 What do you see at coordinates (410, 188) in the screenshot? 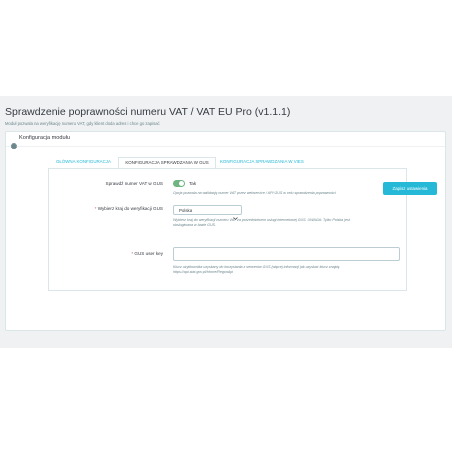
I see `save-button: Zapisz ustawienia` at bounding box center [410, 188].